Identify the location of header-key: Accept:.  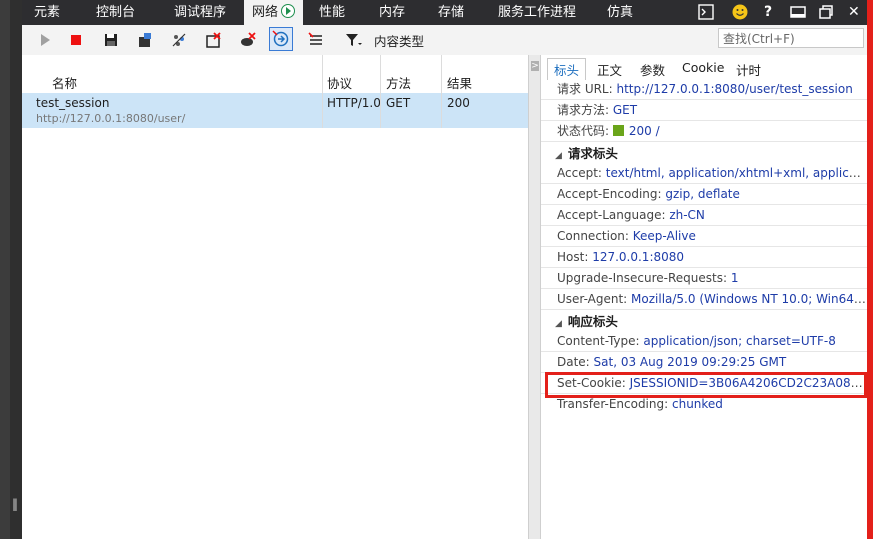
(581, 173).